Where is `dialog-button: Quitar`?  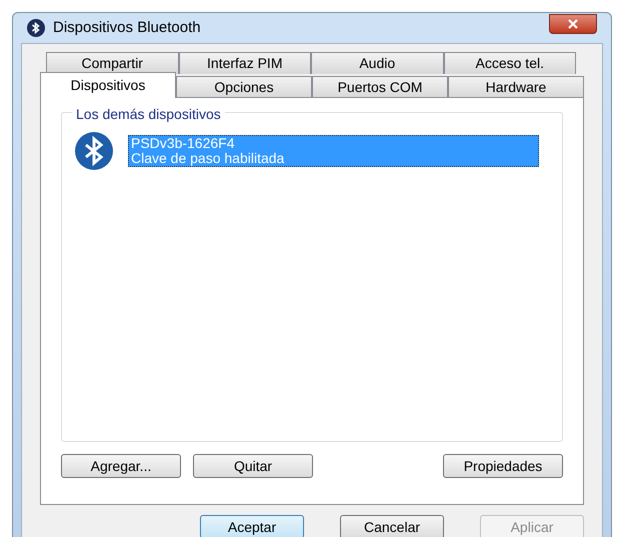
dialog-button: Quitar is located at coordinates (253, 466).